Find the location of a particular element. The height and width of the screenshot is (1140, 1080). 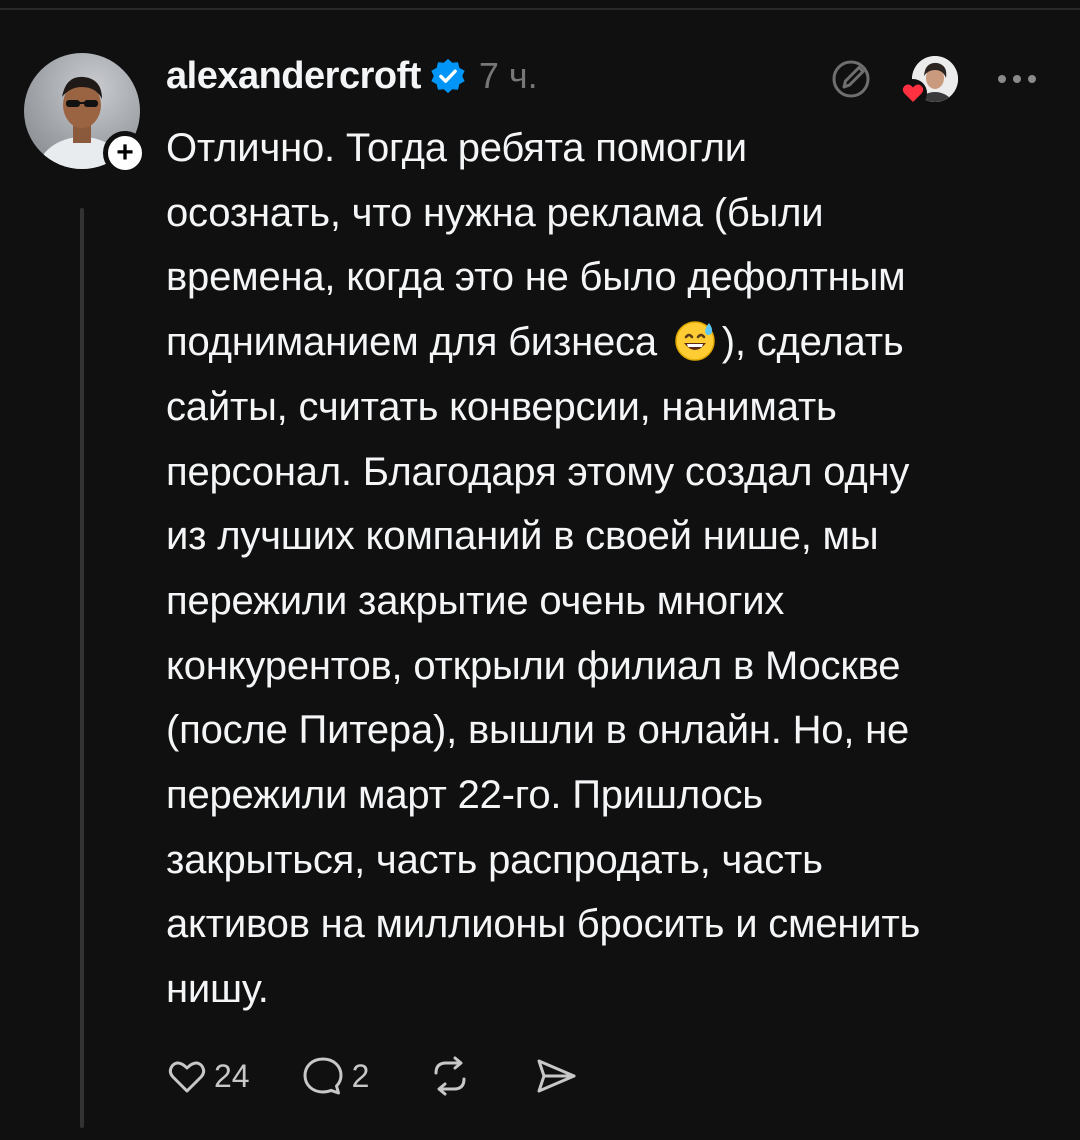

send-icon is located at coordinates (556, 1076).